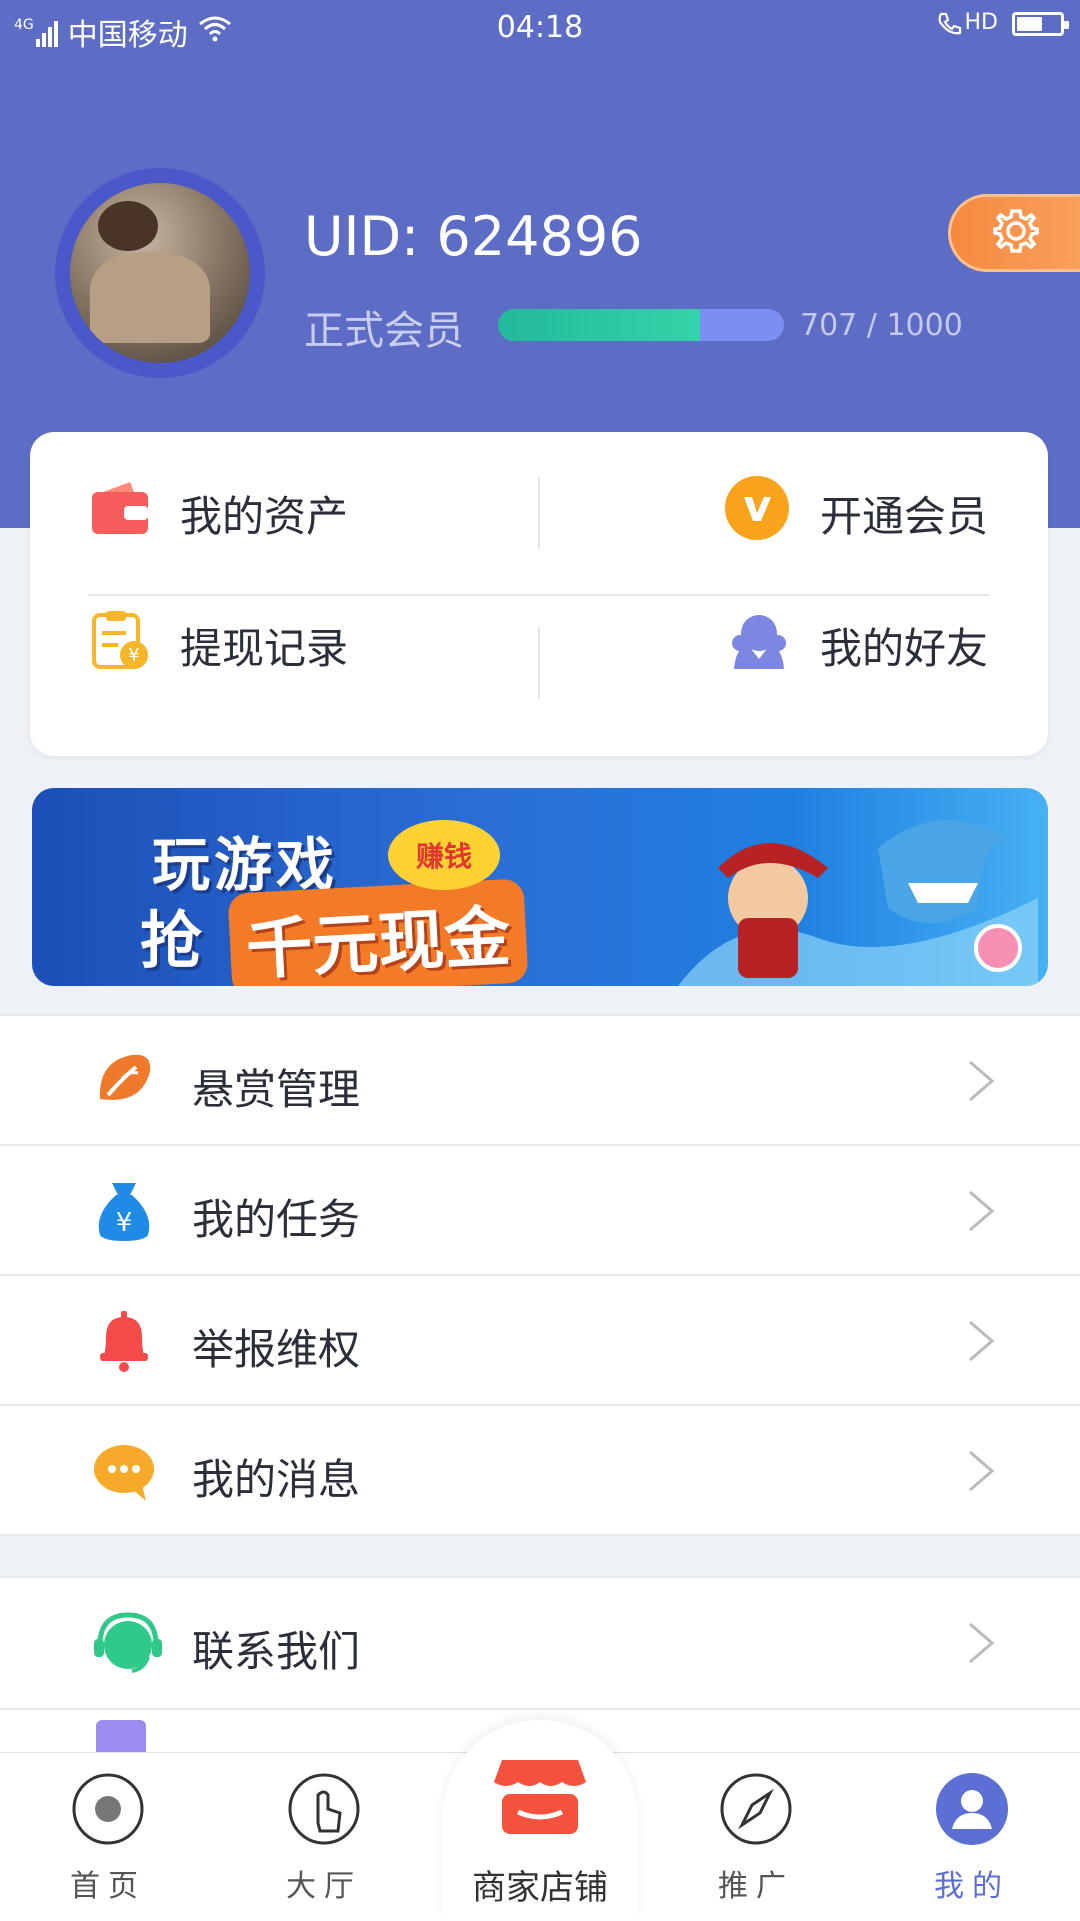 This screenshot has height=1921, width=1080. What do you see at coordinates (540, 1341) in the screenshot?
I see `menu-item-report: 举报维权` at bounding box center [540, 1341].